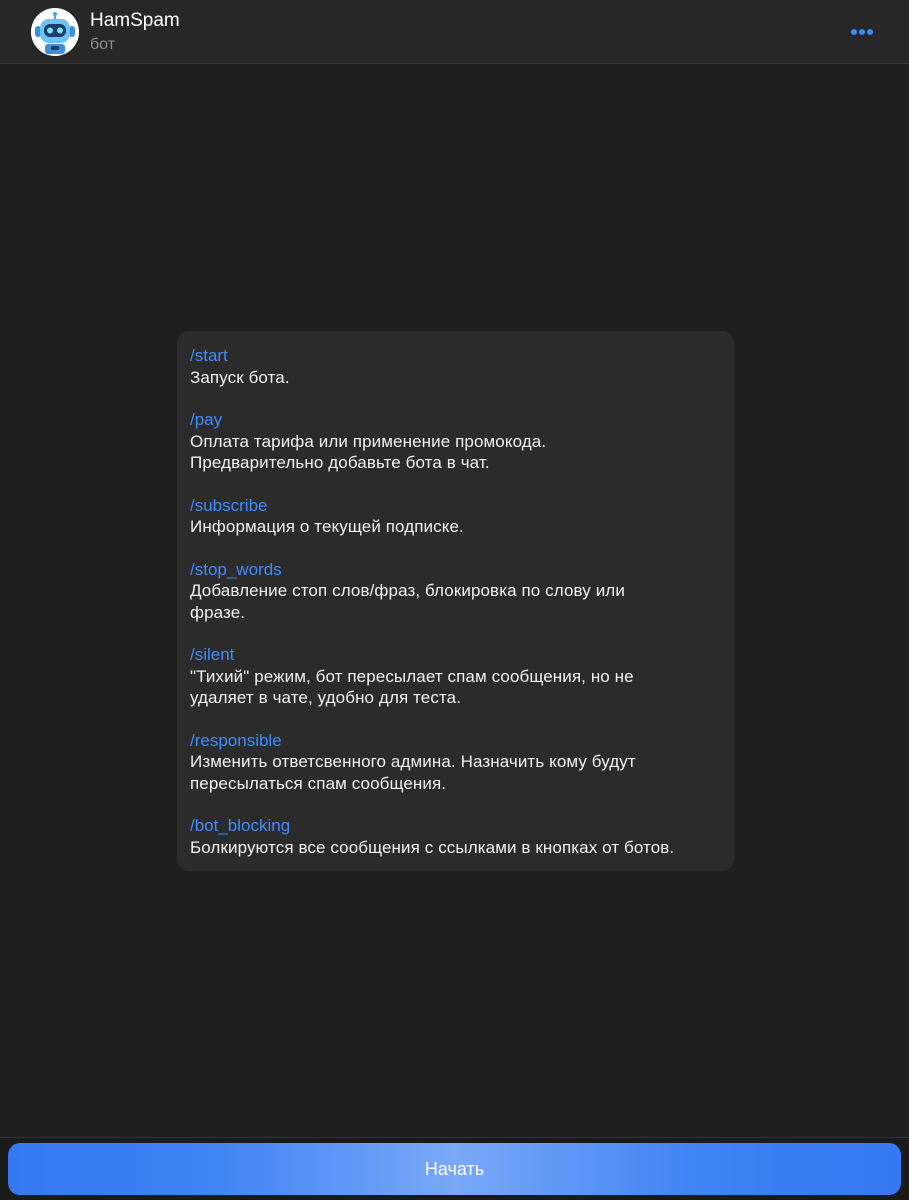  Describe the element at coordinates (340, 462) in the screenshot. I see `command-description: Предварительно добавьте бота в чат.` at that location.